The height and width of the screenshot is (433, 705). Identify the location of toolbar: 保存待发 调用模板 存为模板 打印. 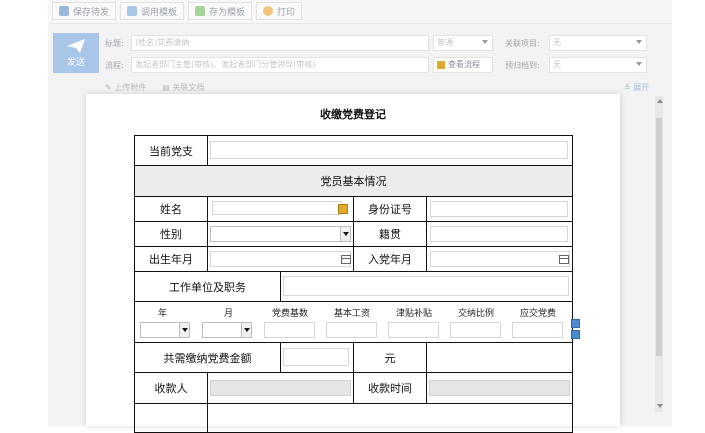
(360, 12).